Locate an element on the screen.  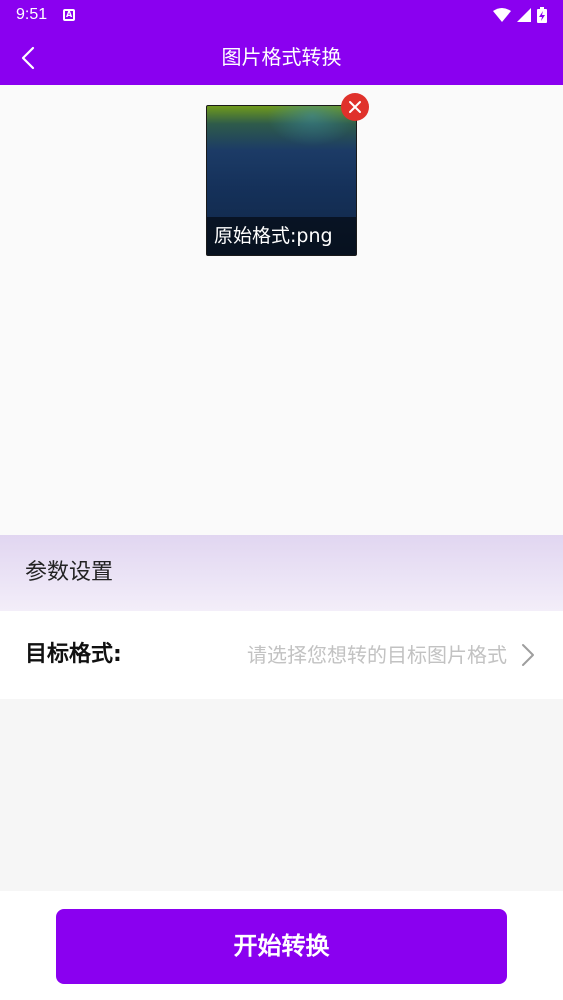
battery-charging-icon is located at coordinates (542, 15).